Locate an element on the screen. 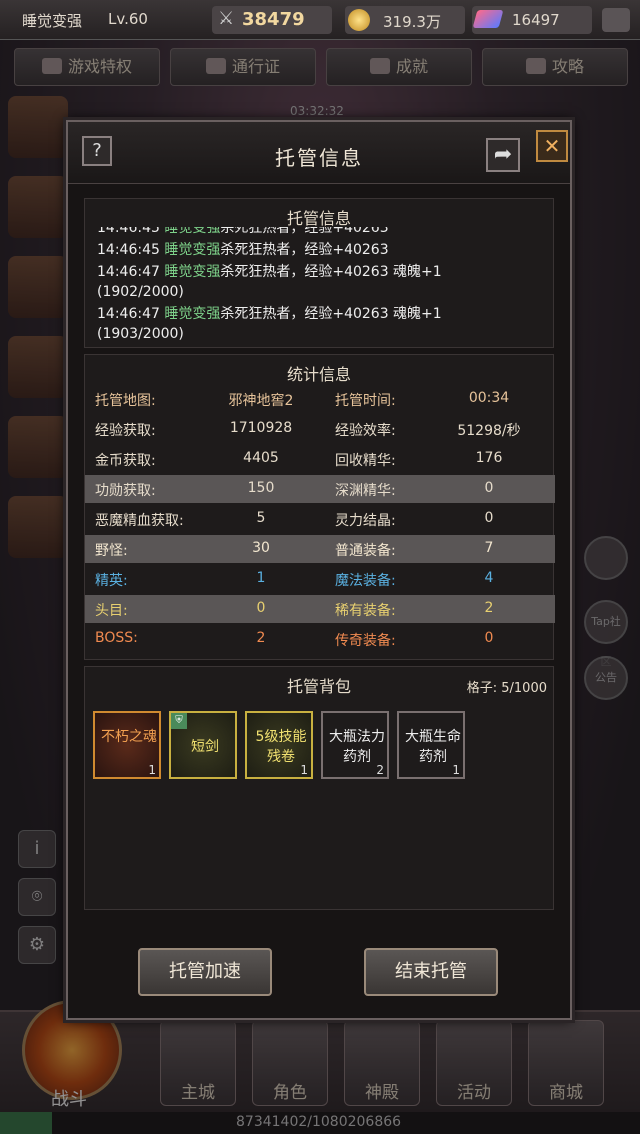 The image size is (640, 1134). stats-left-value: 邪神地窖2 is located at coordinates (261, 401).